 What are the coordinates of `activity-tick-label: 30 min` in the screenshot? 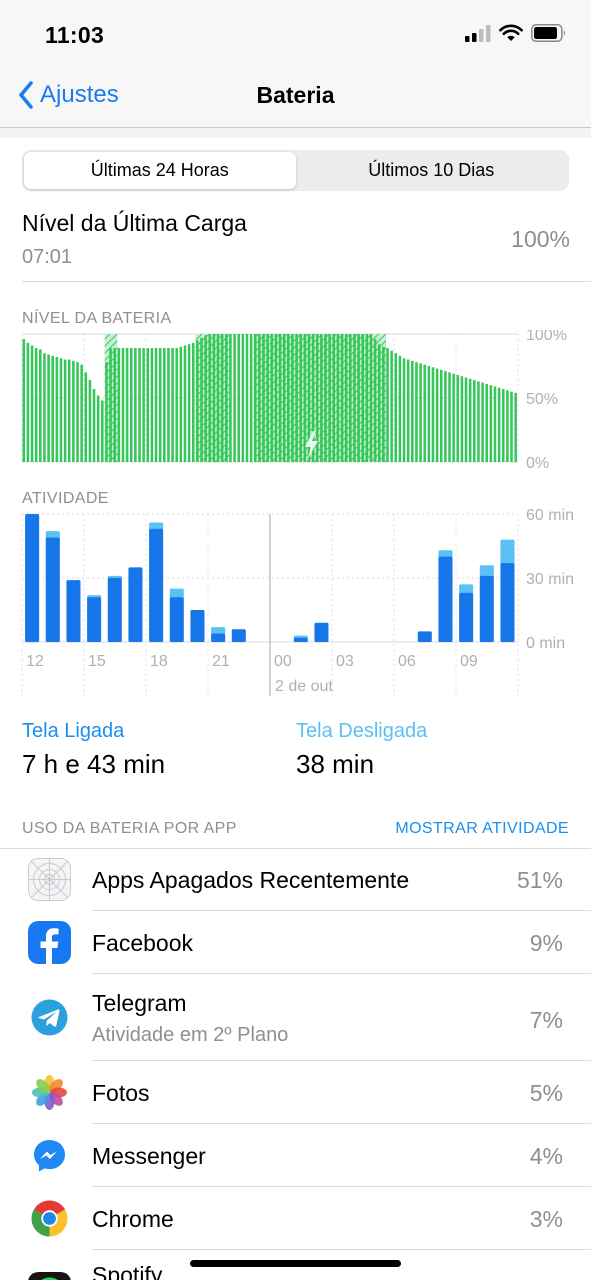 It's located at (550, 579).